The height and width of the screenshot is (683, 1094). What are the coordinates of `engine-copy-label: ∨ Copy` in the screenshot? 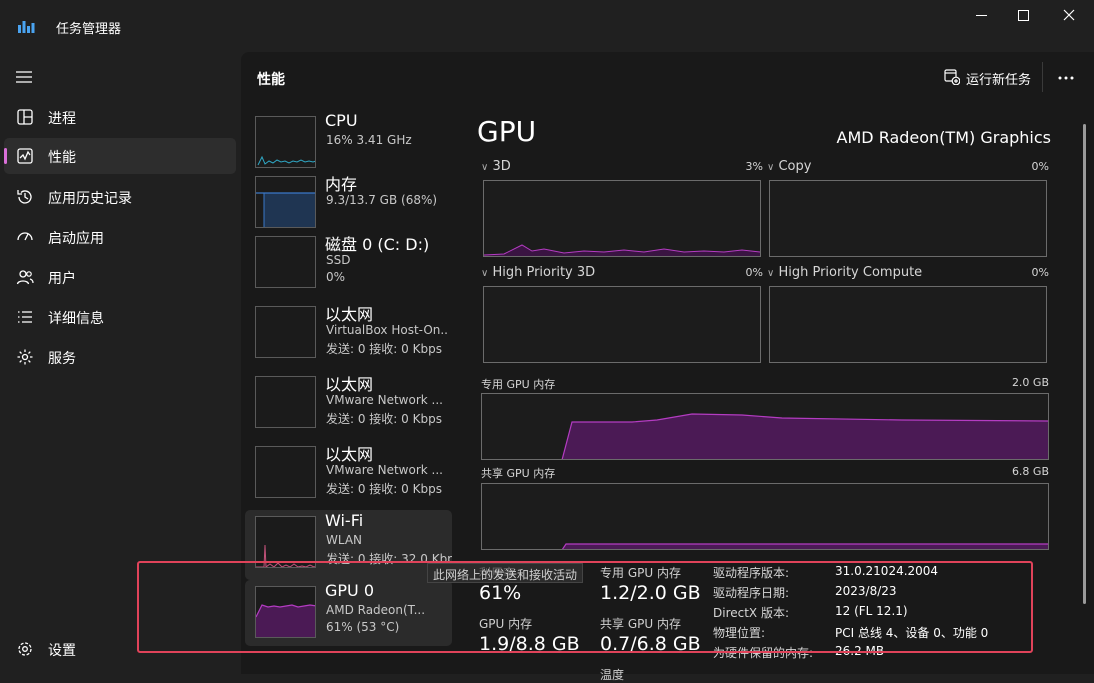 It's located at (789, 166).